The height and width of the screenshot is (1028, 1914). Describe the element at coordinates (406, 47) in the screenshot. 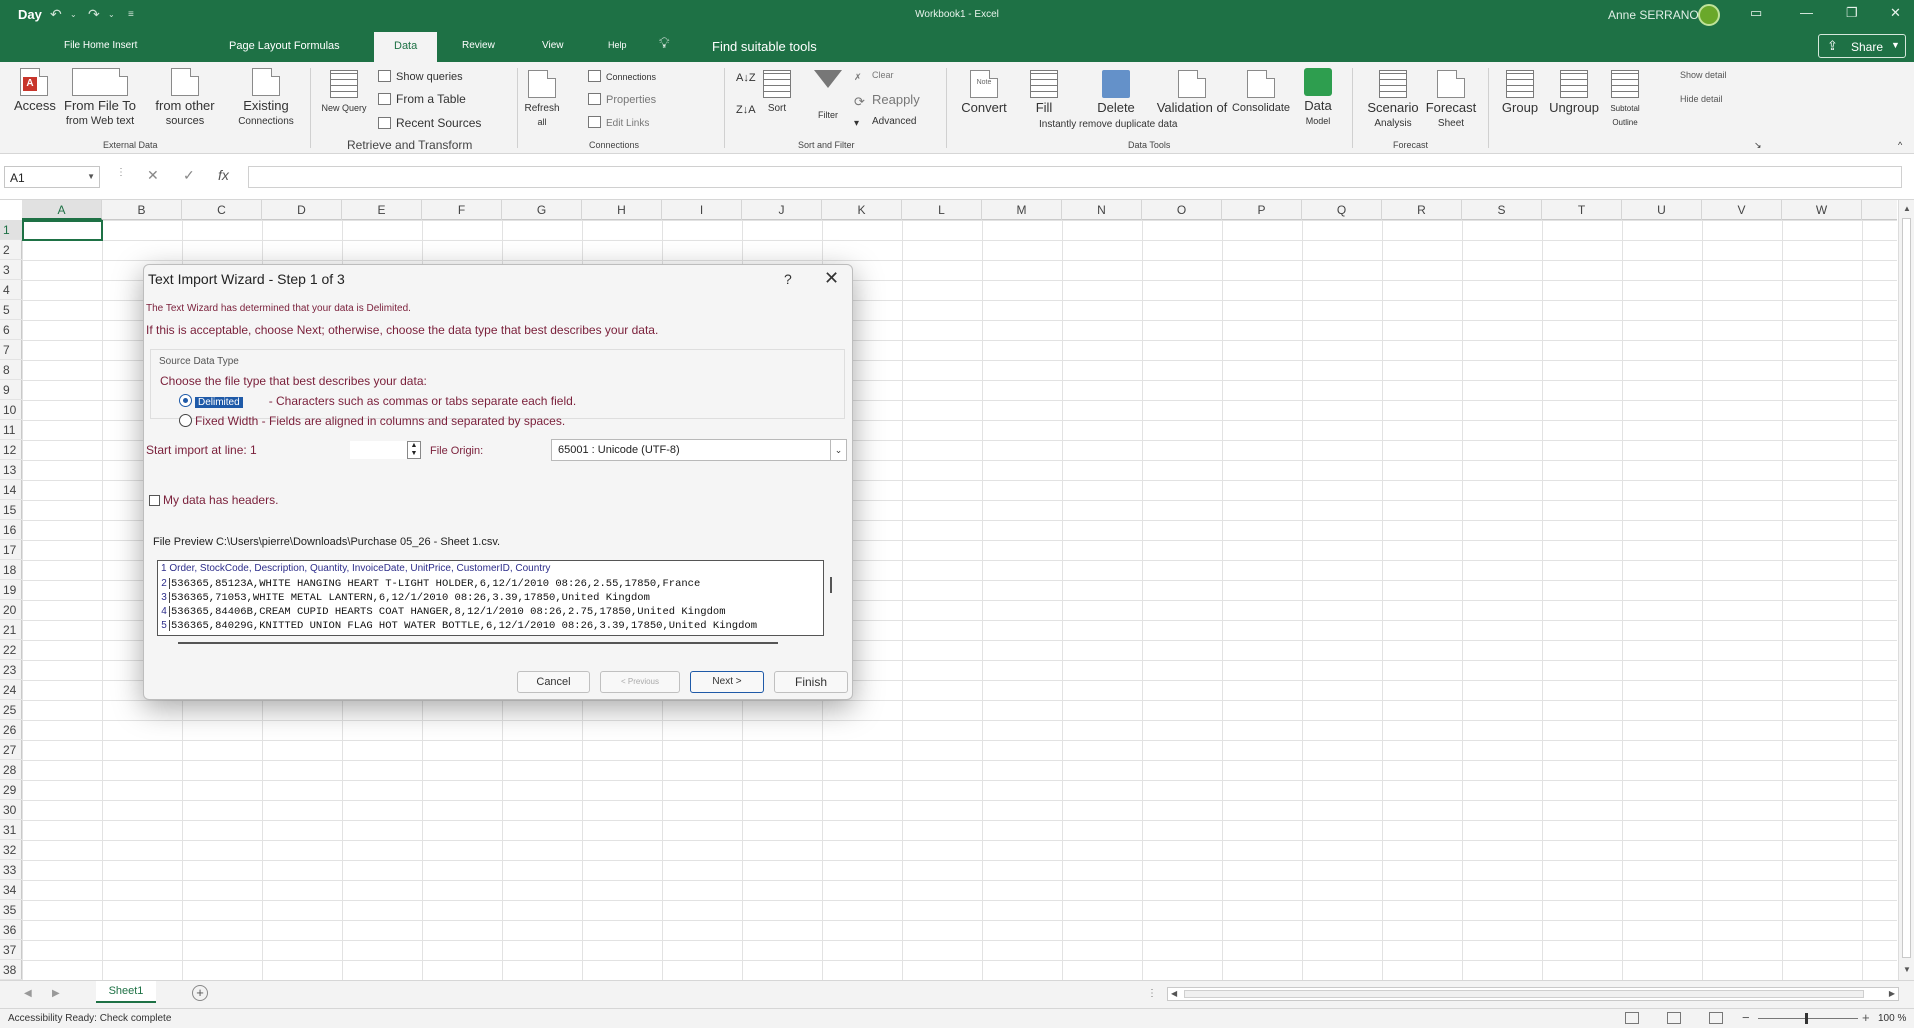

I see `tab-data: Data` at that location.